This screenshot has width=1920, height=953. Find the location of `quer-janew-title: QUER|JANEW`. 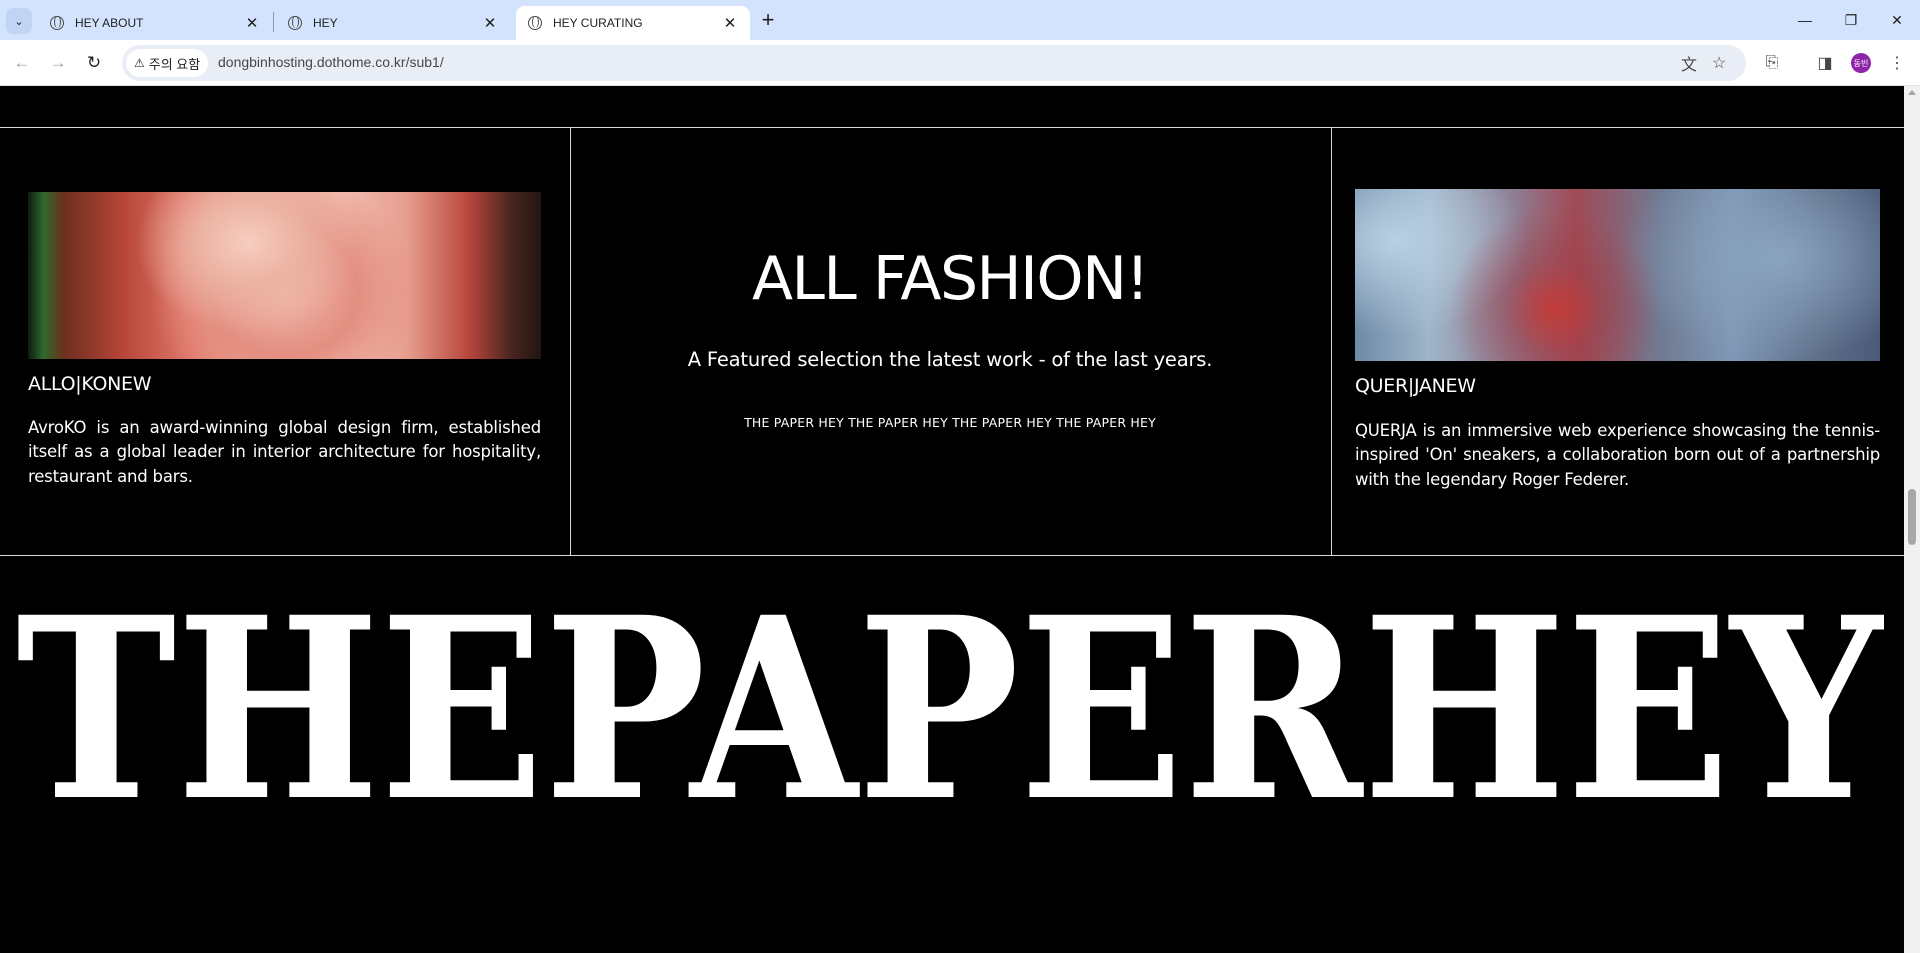

quer-janew-title: QUER|JANEW is located at coordinates (1415, 386).